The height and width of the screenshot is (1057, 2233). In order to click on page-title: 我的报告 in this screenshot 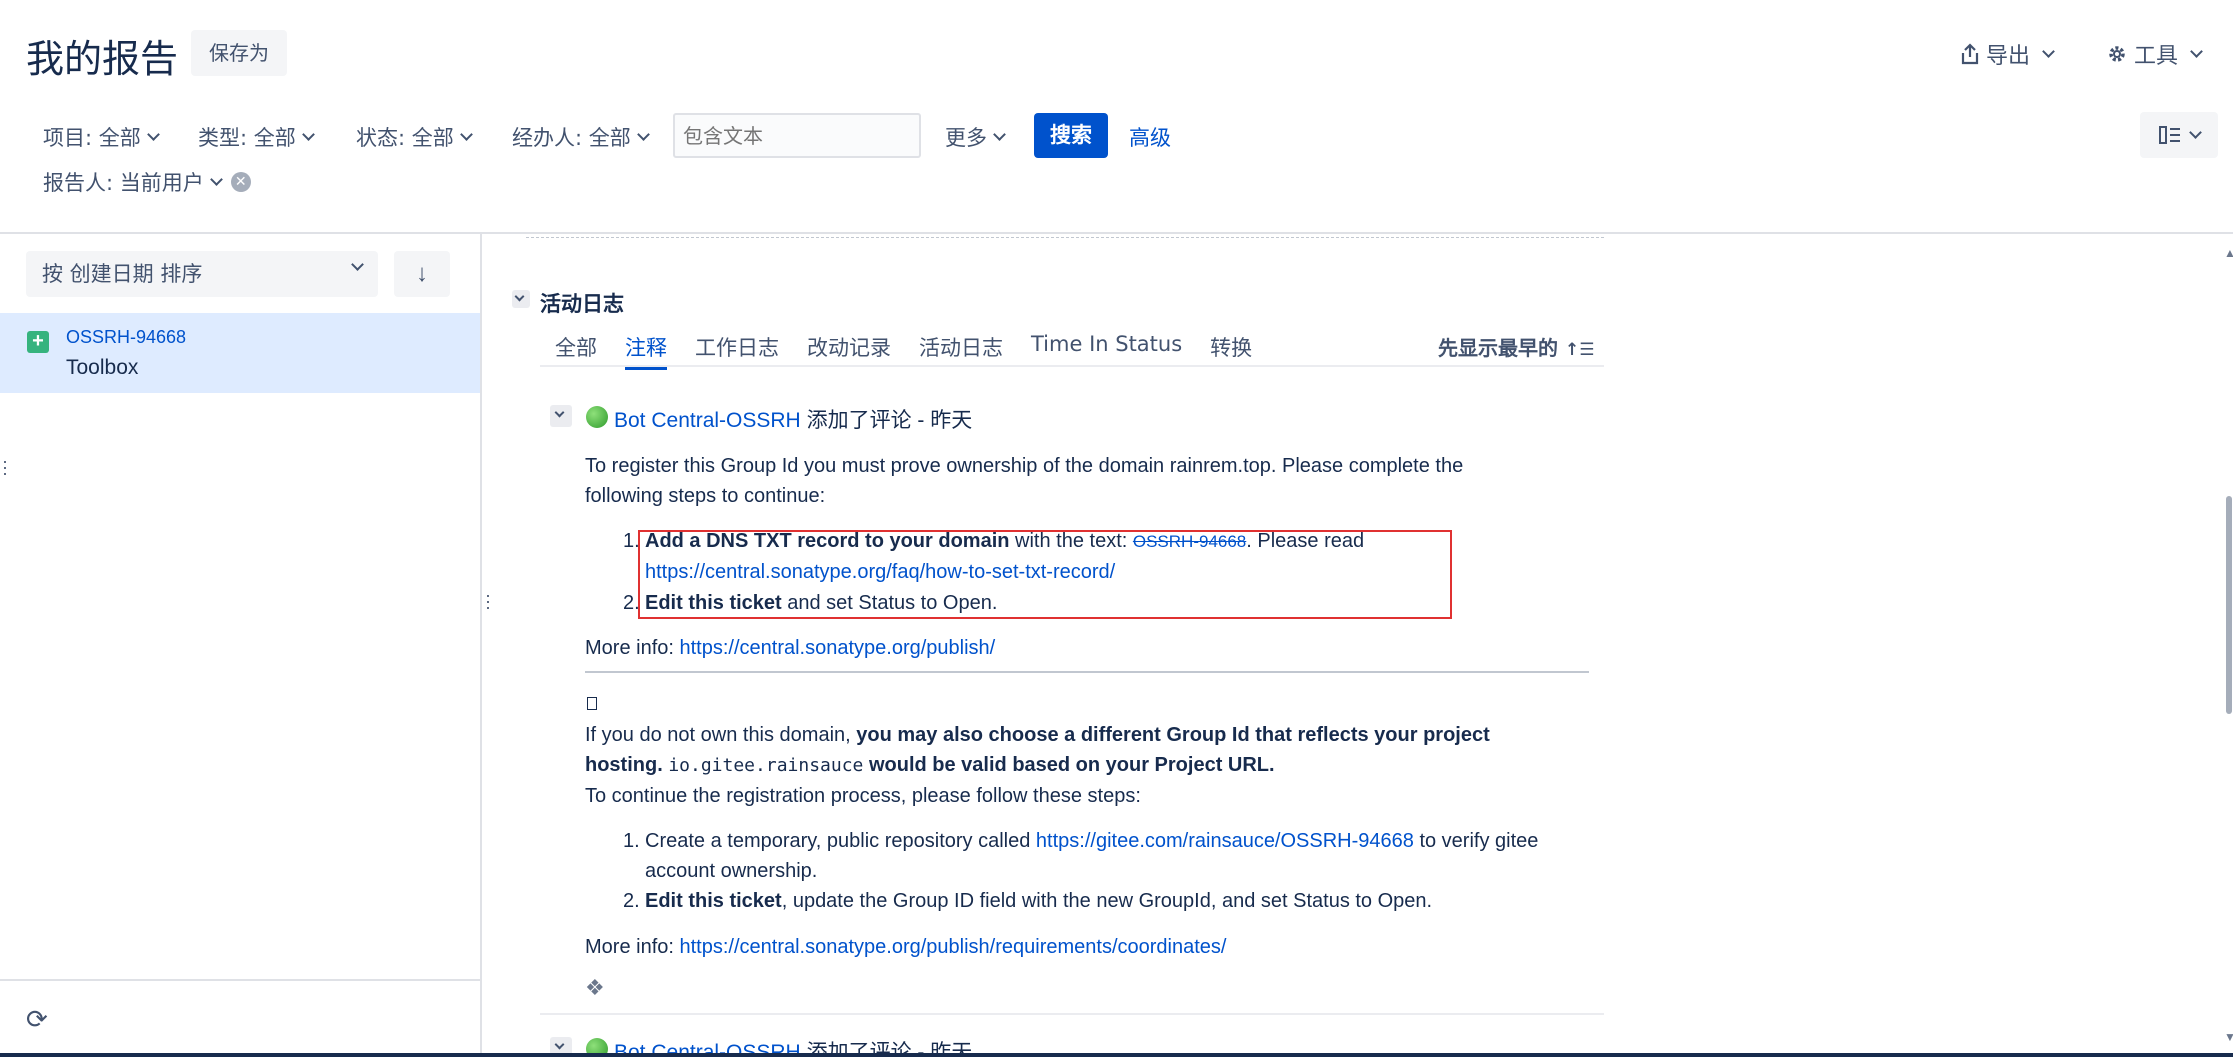, I will do `click(102, 59)`.